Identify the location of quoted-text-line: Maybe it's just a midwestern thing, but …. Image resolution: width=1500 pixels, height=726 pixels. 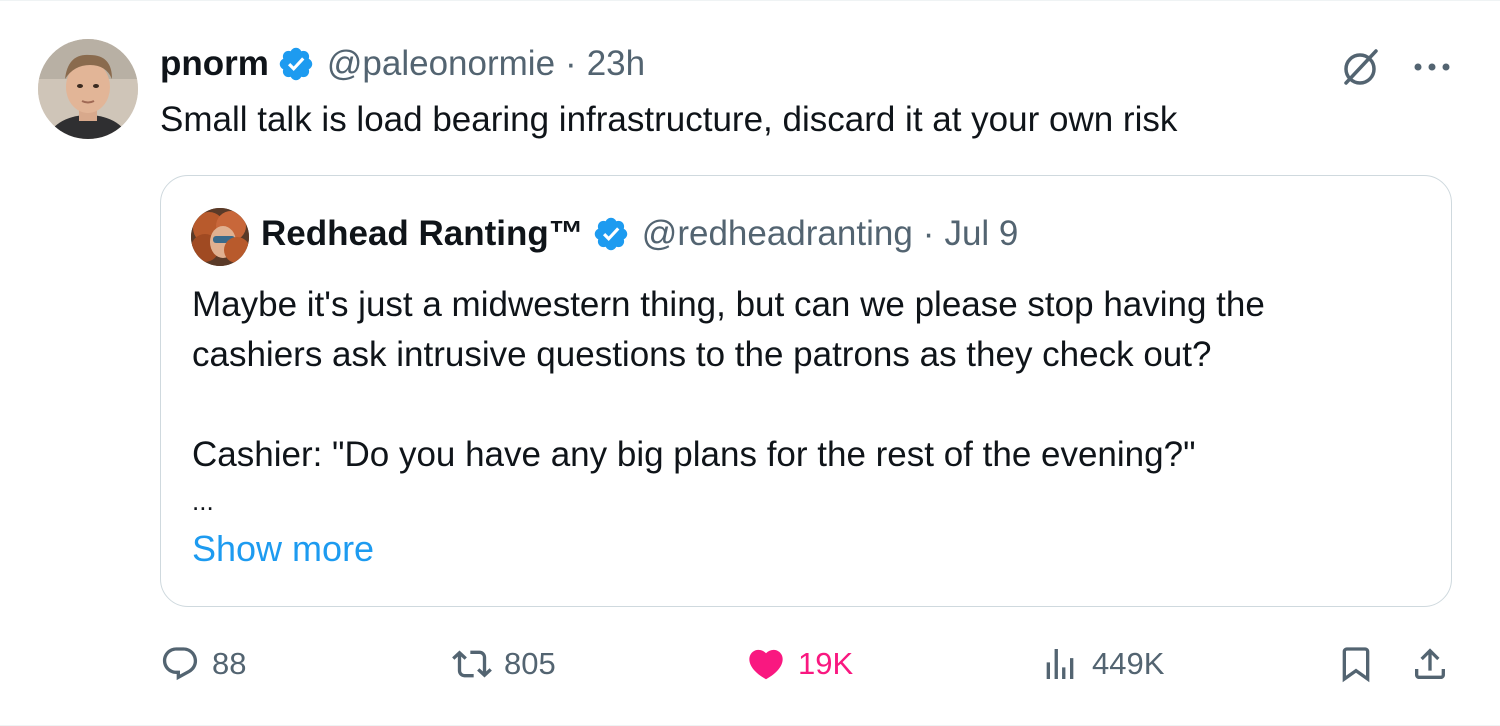
(728, 304).